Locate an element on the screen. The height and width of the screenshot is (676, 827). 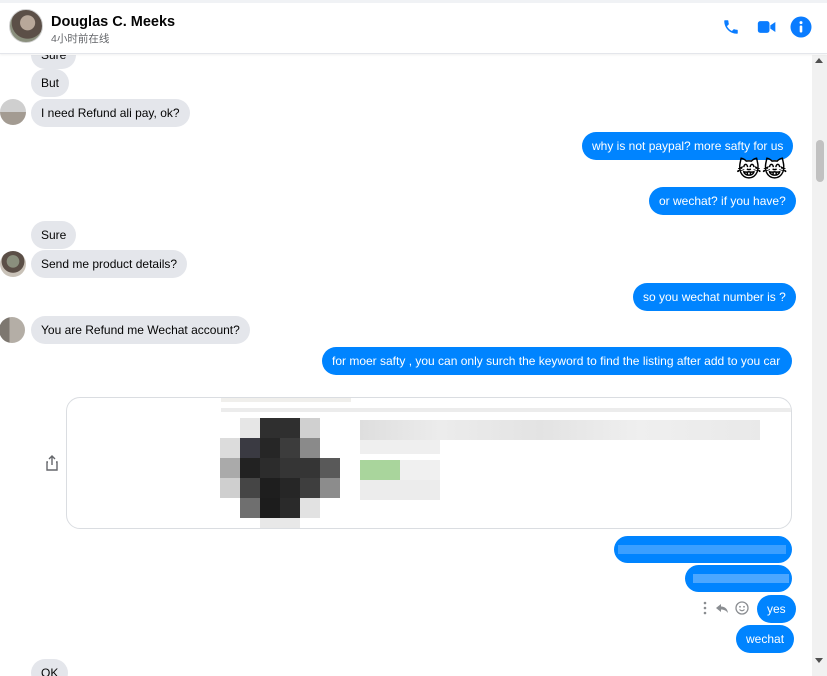
blurred-subtitle is located at coordinates (400, 447).